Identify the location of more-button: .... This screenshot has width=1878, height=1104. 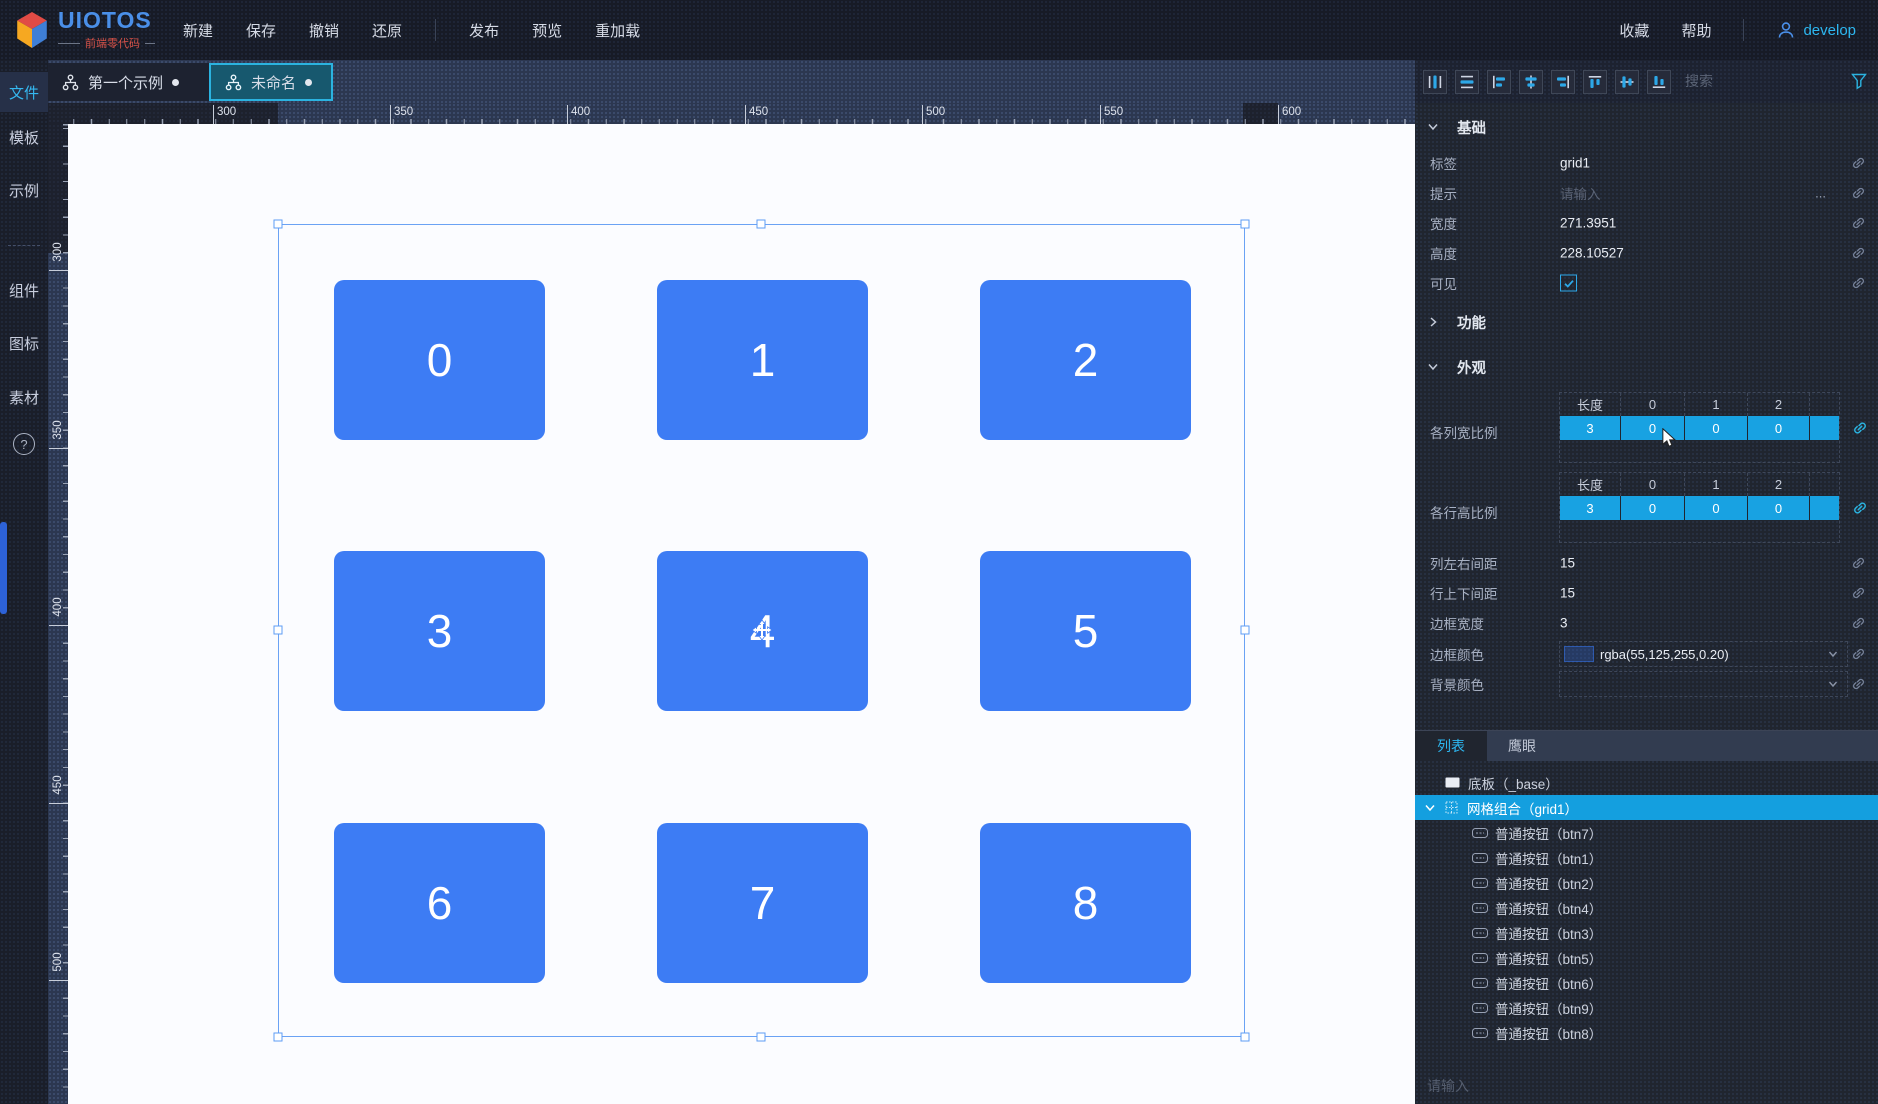
(1820, 193).